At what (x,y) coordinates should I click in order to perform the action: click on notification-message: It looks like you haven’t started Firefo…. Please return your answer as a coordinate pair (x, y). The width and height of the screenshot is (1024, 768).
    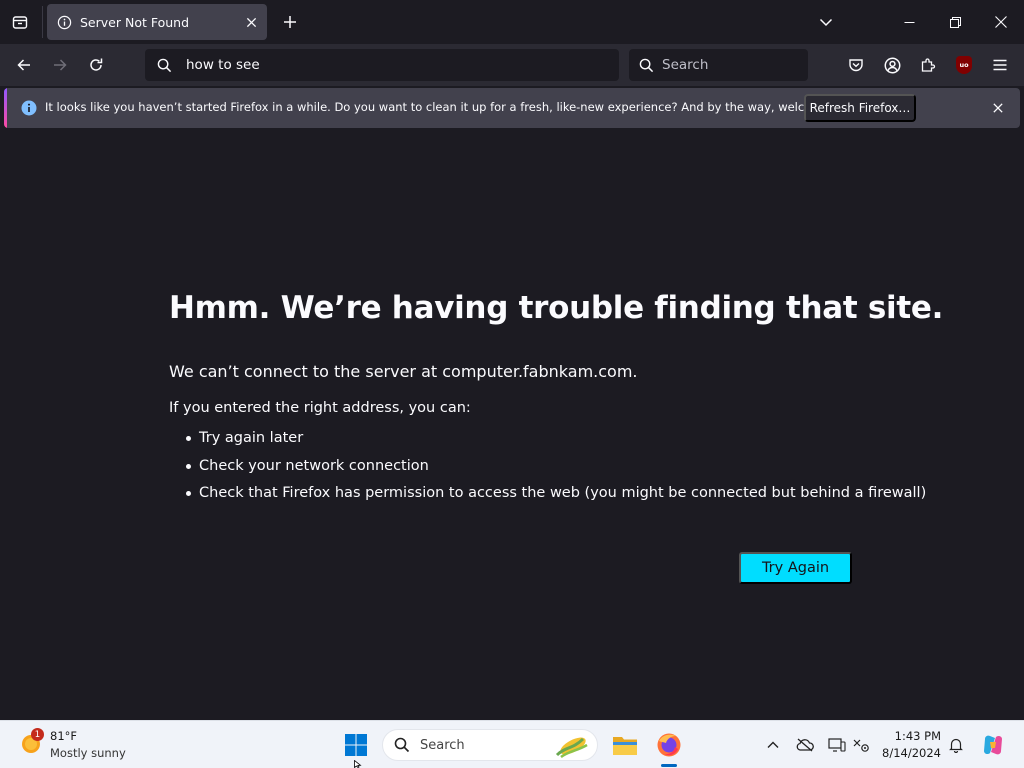
    Looking at the image, I should click on (455, 107).